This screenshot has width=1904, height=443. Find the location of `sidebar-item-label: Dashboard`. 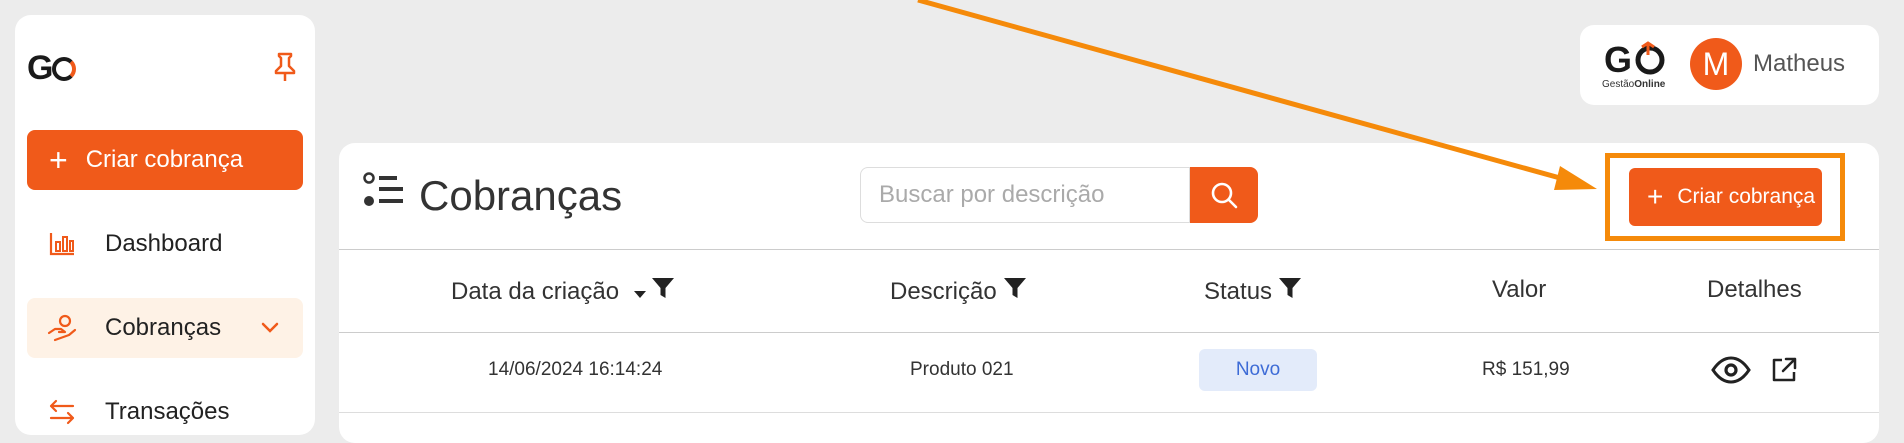

sidebar-item-label: Dashboard is located at coordinates (164, 243).